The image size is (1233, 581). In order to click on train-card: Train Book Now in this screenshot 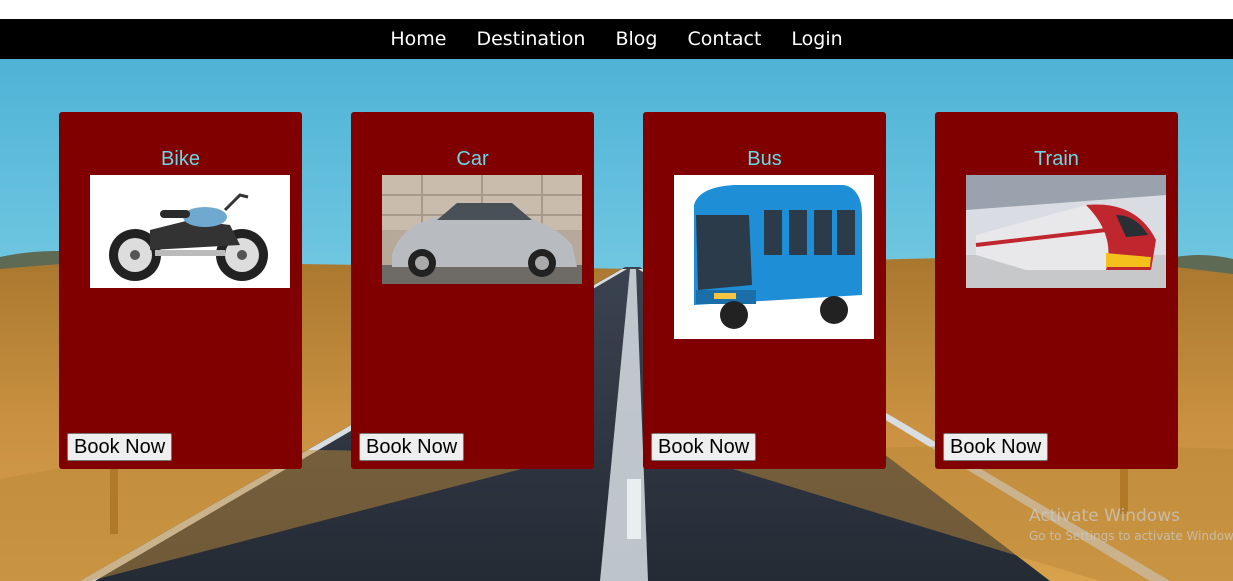, I will do `click(1056, 290)`.